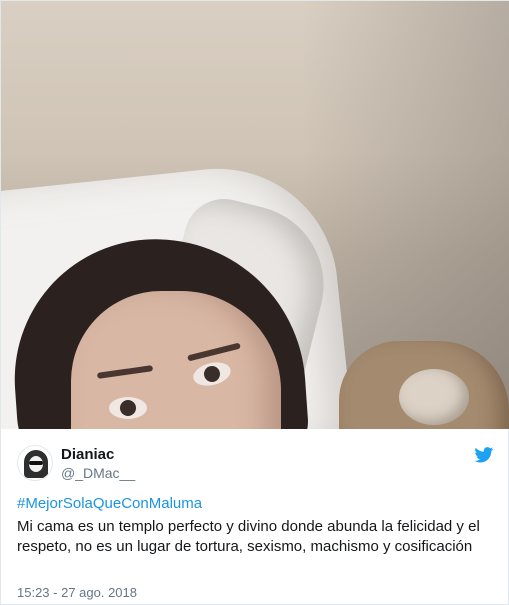  I want to click on display-name: Dianiac, so click(87, 454).